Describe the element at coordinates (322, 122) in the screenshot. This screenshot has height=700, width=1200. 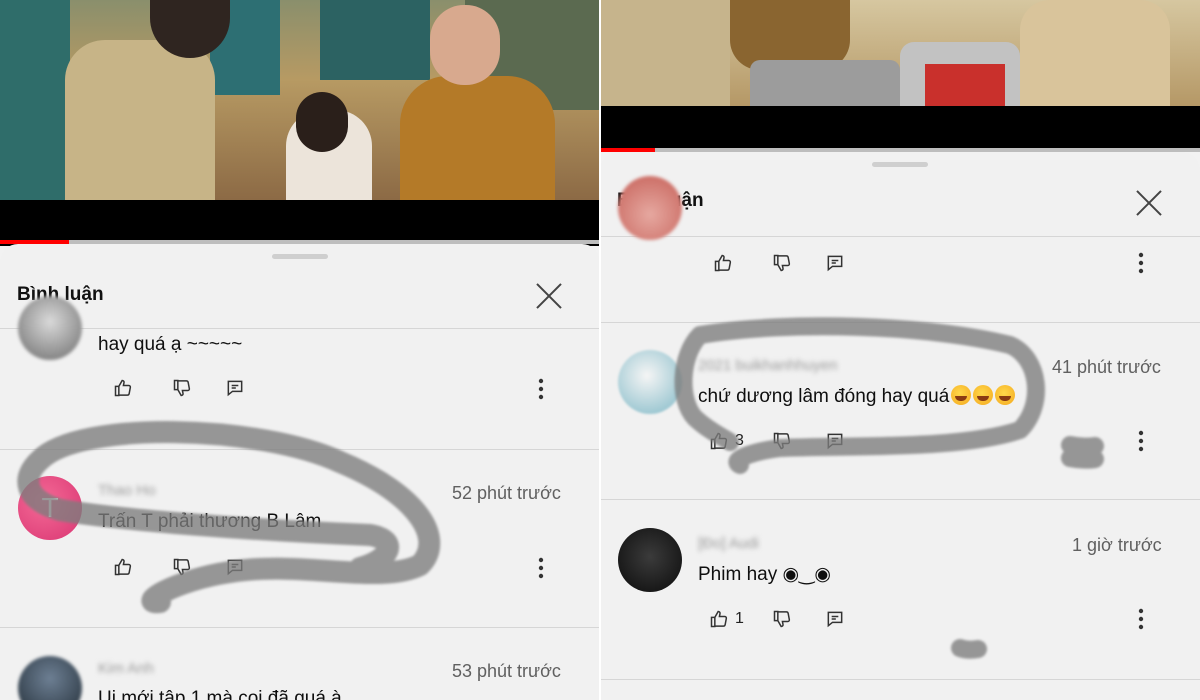
I see `girl-head` at that location.